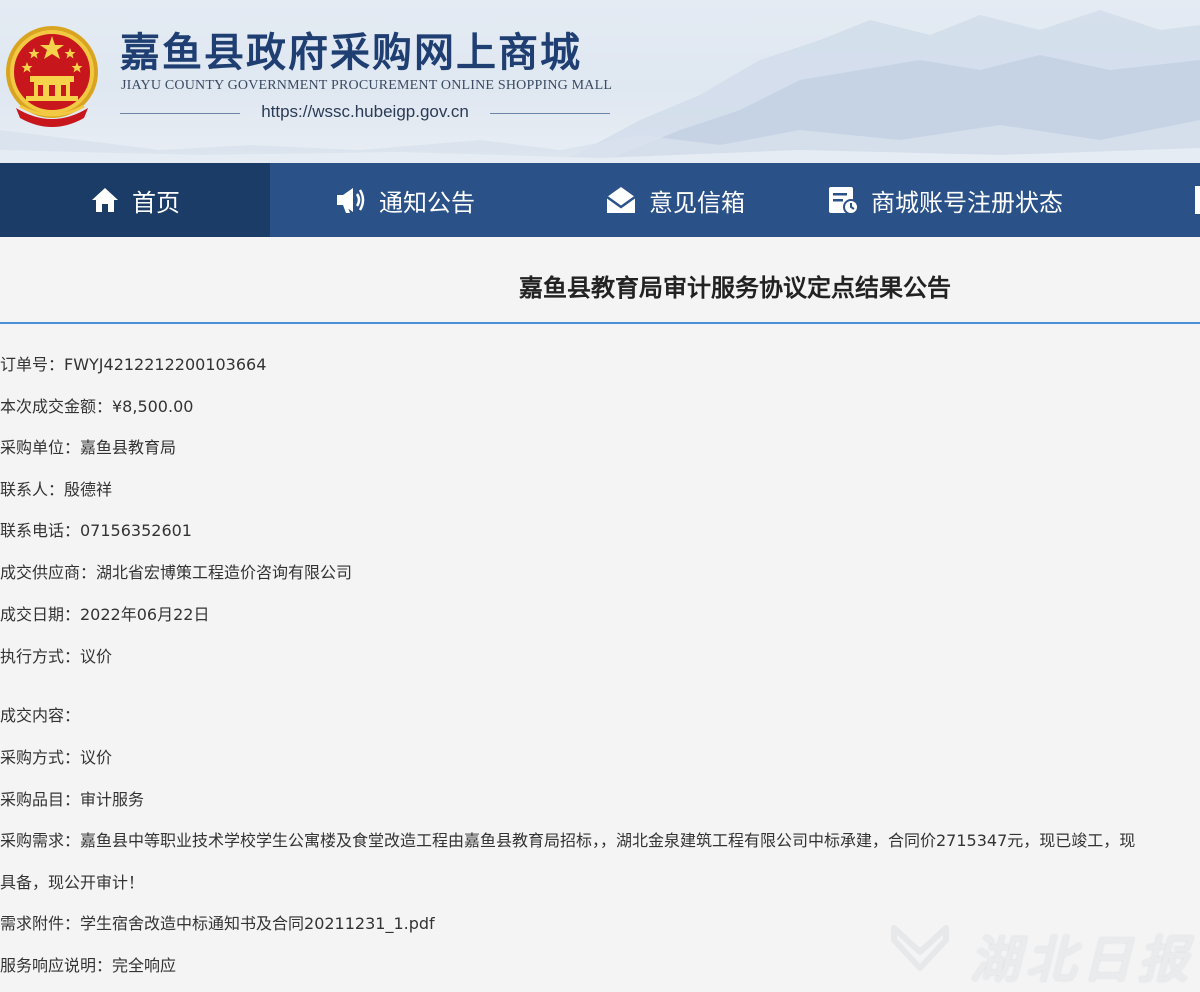 The image size is (1200, 992). What do you see at coordinates (133, 364) in the screenshot?
I see `order-number: 订单号：FWYJ4212212200103664` at bounding box center [133, 364].